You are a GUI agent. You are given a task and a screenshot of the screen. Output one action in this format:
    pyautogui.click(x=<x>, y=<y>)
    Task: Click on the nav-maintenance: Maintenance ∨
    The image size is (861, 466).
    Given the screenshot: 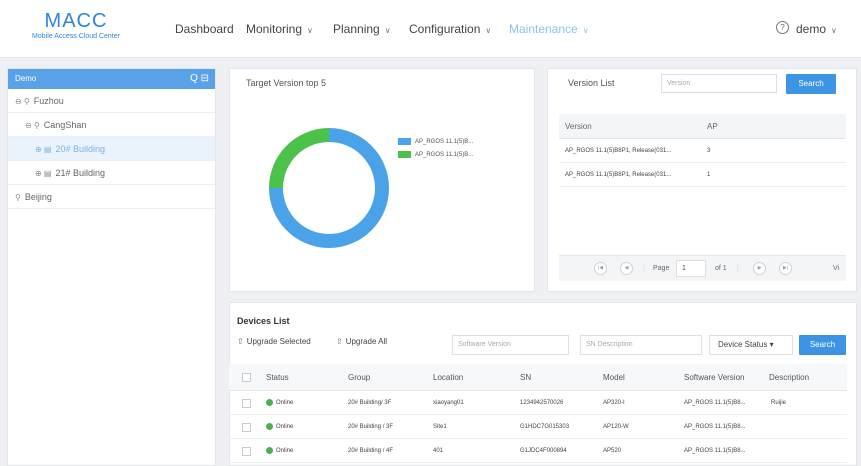 What is the action you would take?
    pyautogui.click(x=549, y=29)
    